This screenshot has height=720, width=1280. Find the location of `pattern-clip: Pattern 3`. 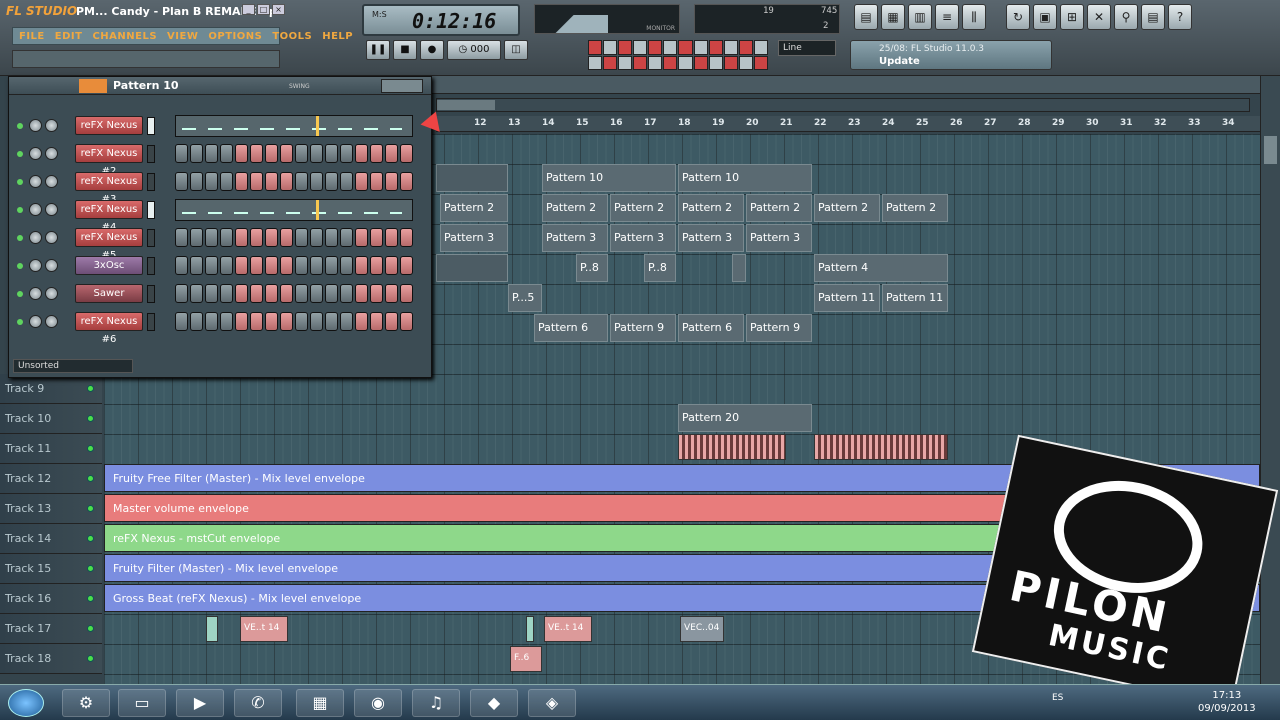

pattern-clip: Pattern 3 is located at coordinates (779, 238).